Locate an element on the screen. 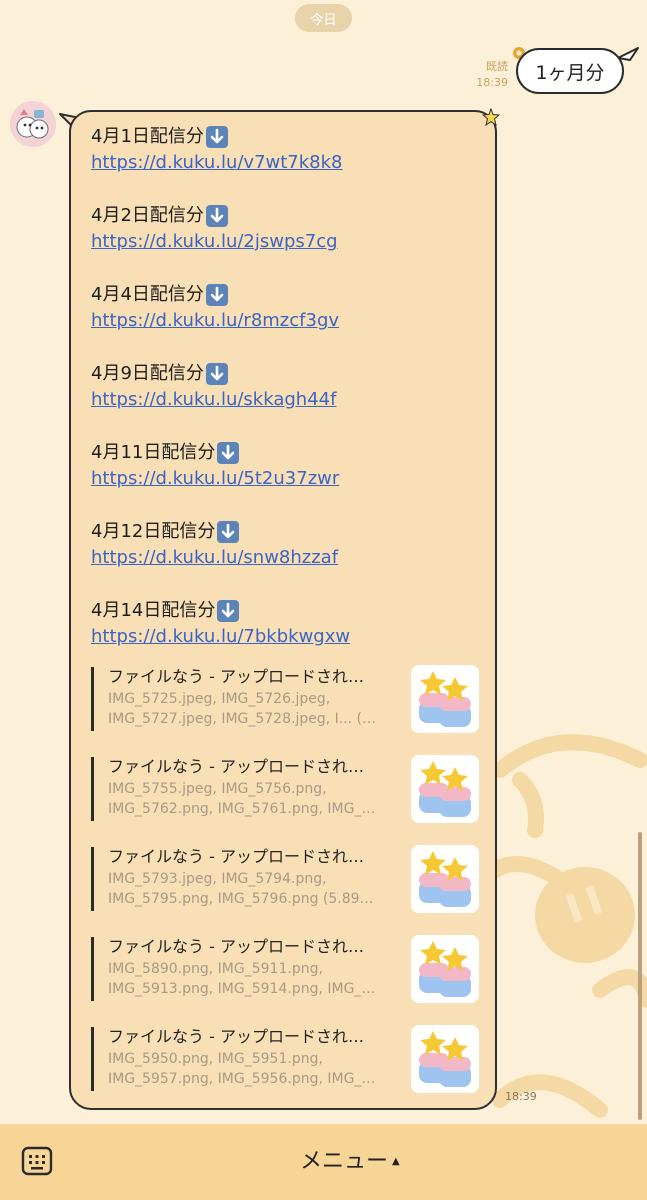  entry-link: https://d.kuku.lu/v7wt7k8k8 is located at coordinates (286, 163).